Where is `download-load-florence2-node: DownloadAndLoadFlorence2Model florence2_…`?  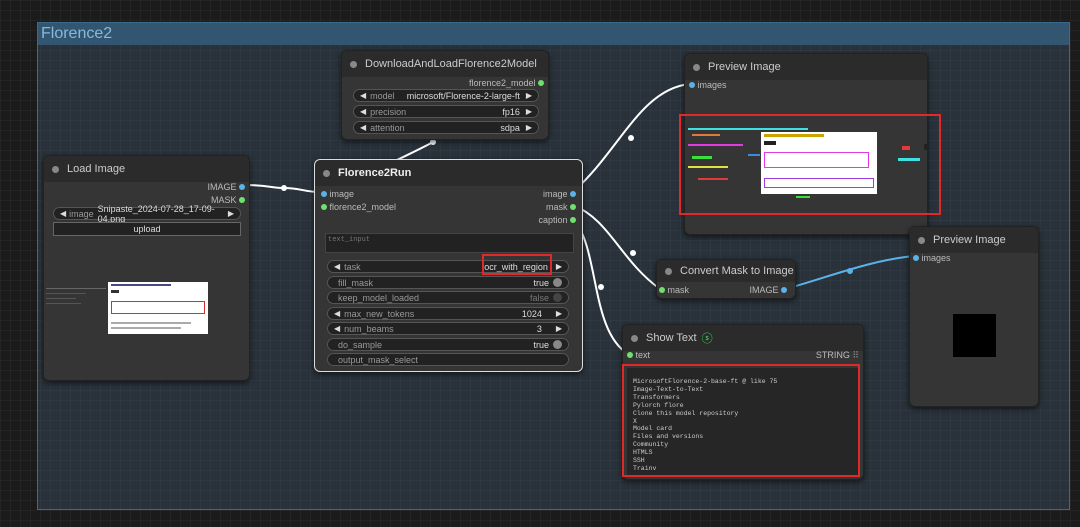
download-load-florence2-node: DownloadAndLoadFlorence2Model florence2_… is located at coordinates (445, 95).